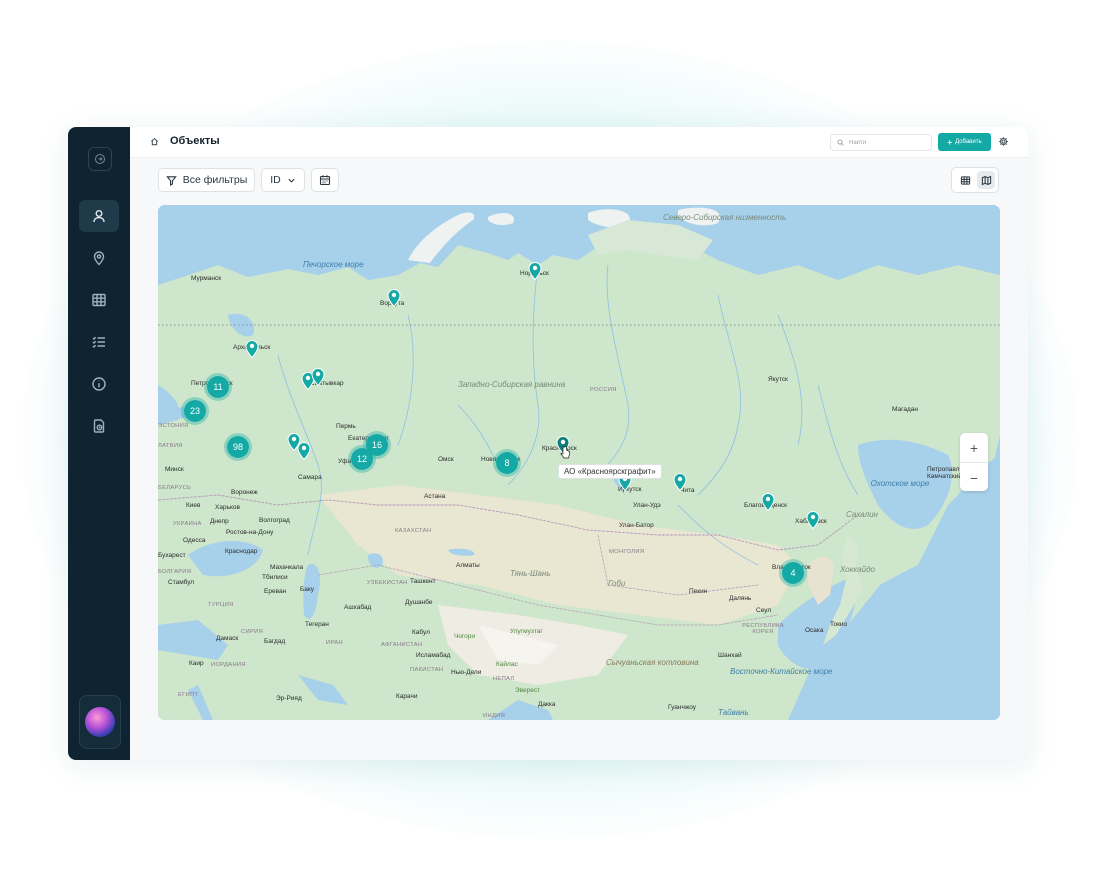 The width and height of the screenshot is (1096, 887). Describe the element at coordinates (99, 216) in the screenshot. I see `sidebar-item-users` at that location.